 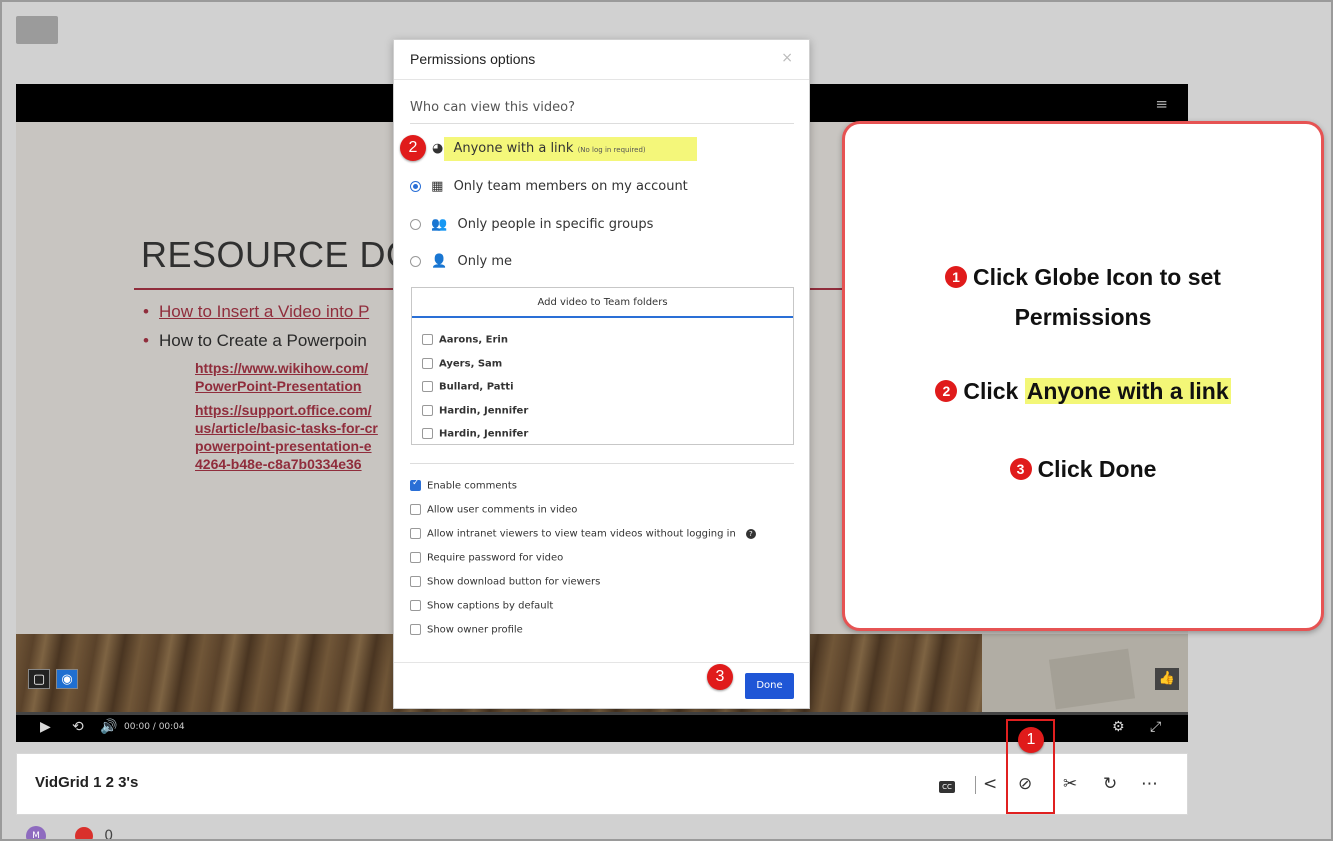 What do you see at coordinates (472, 486) in the screenshot?
I see `checkbox-label: Enable comments` at bounding box center [472, 486].